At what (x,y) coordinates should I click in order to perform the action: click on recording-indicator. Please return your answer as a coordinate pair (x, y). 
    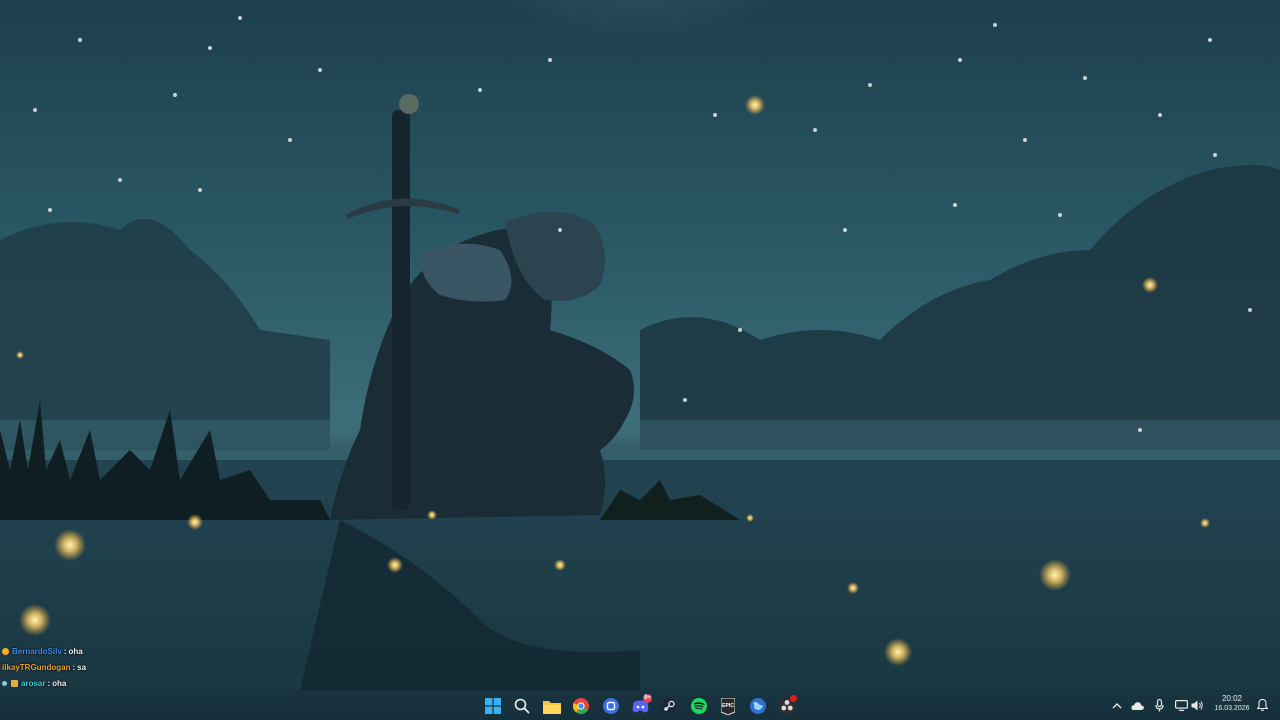
    Looking at the image, I should click on (793, 698).